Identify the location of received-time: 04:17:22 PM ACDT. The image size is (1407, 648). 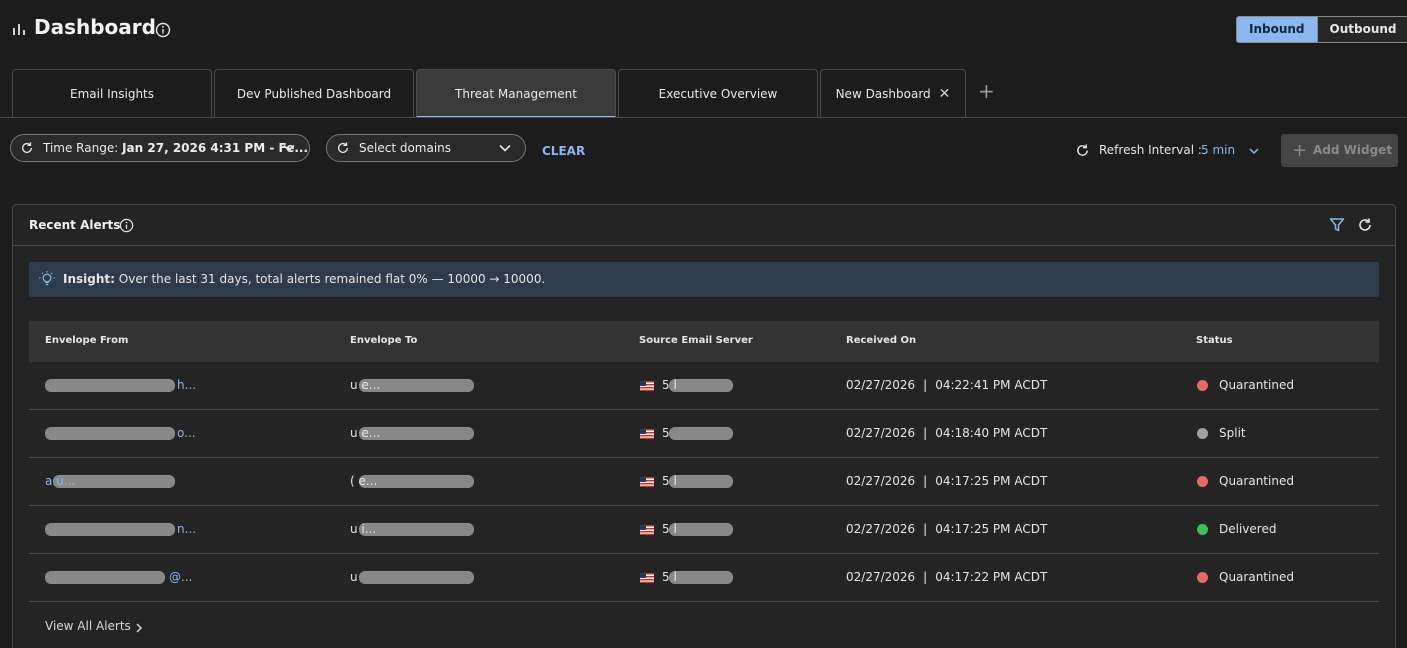
(991, 577).